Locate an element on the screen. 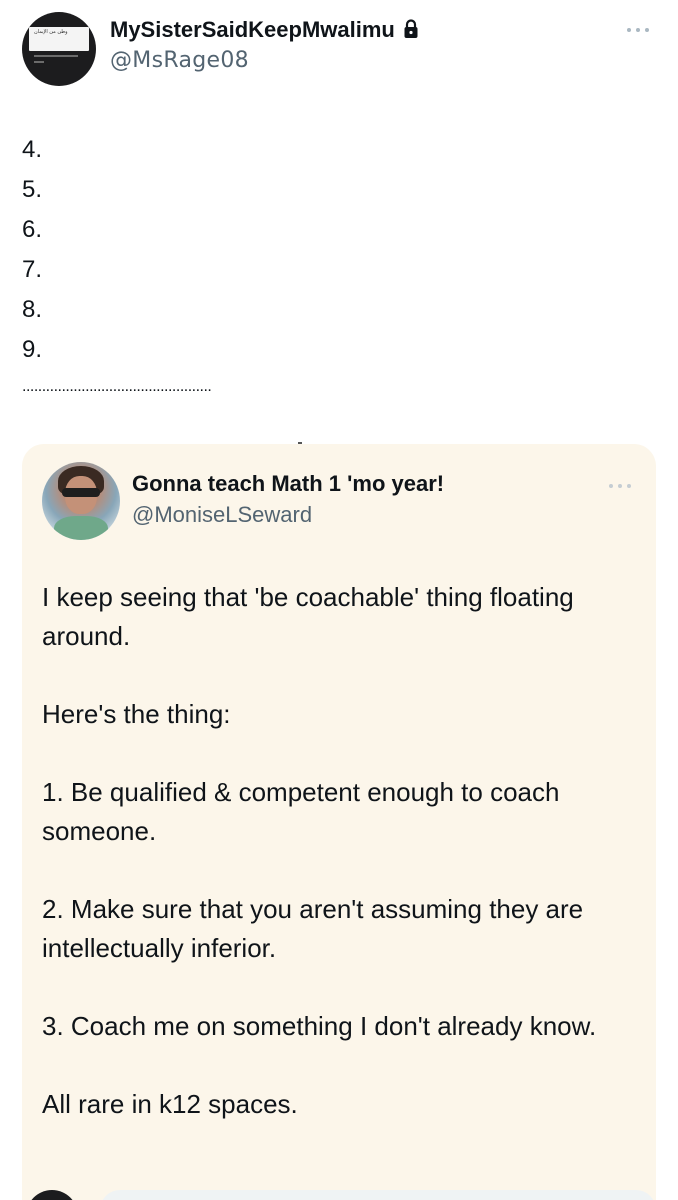 This screenshot has height=1200, width=678. author-avatar: وطن من الإيمان is located at coordinates (59, 49).